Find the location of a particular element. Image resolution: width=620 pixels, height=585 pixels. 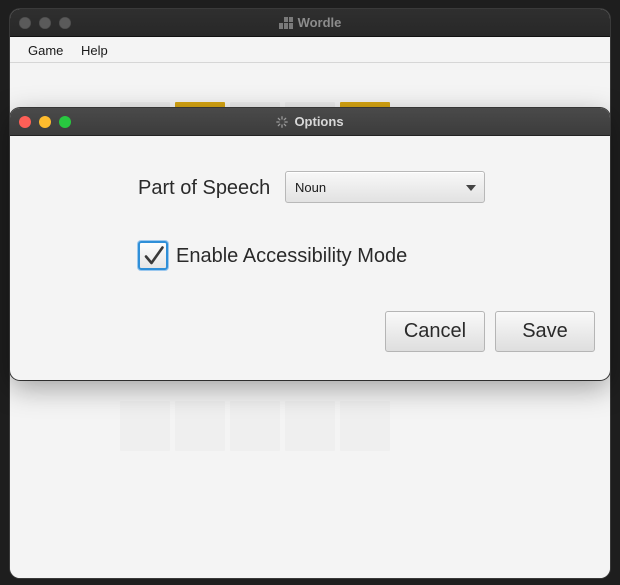

part-of-speech-select: Noun is located at coordinates (385, 187).